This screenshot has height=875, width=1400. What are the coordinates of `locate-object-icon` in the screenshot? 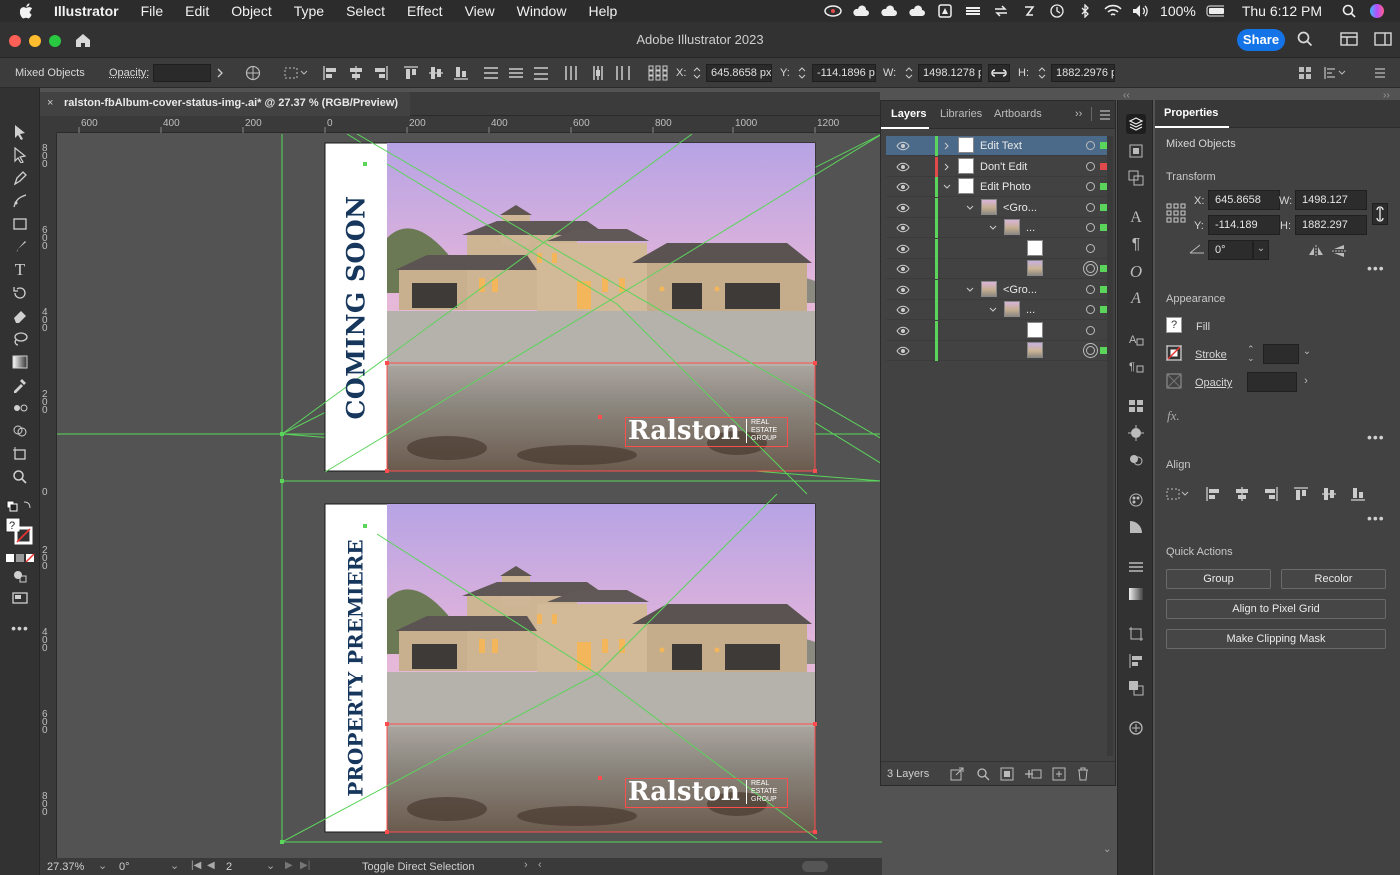 It's located at (983, 774).